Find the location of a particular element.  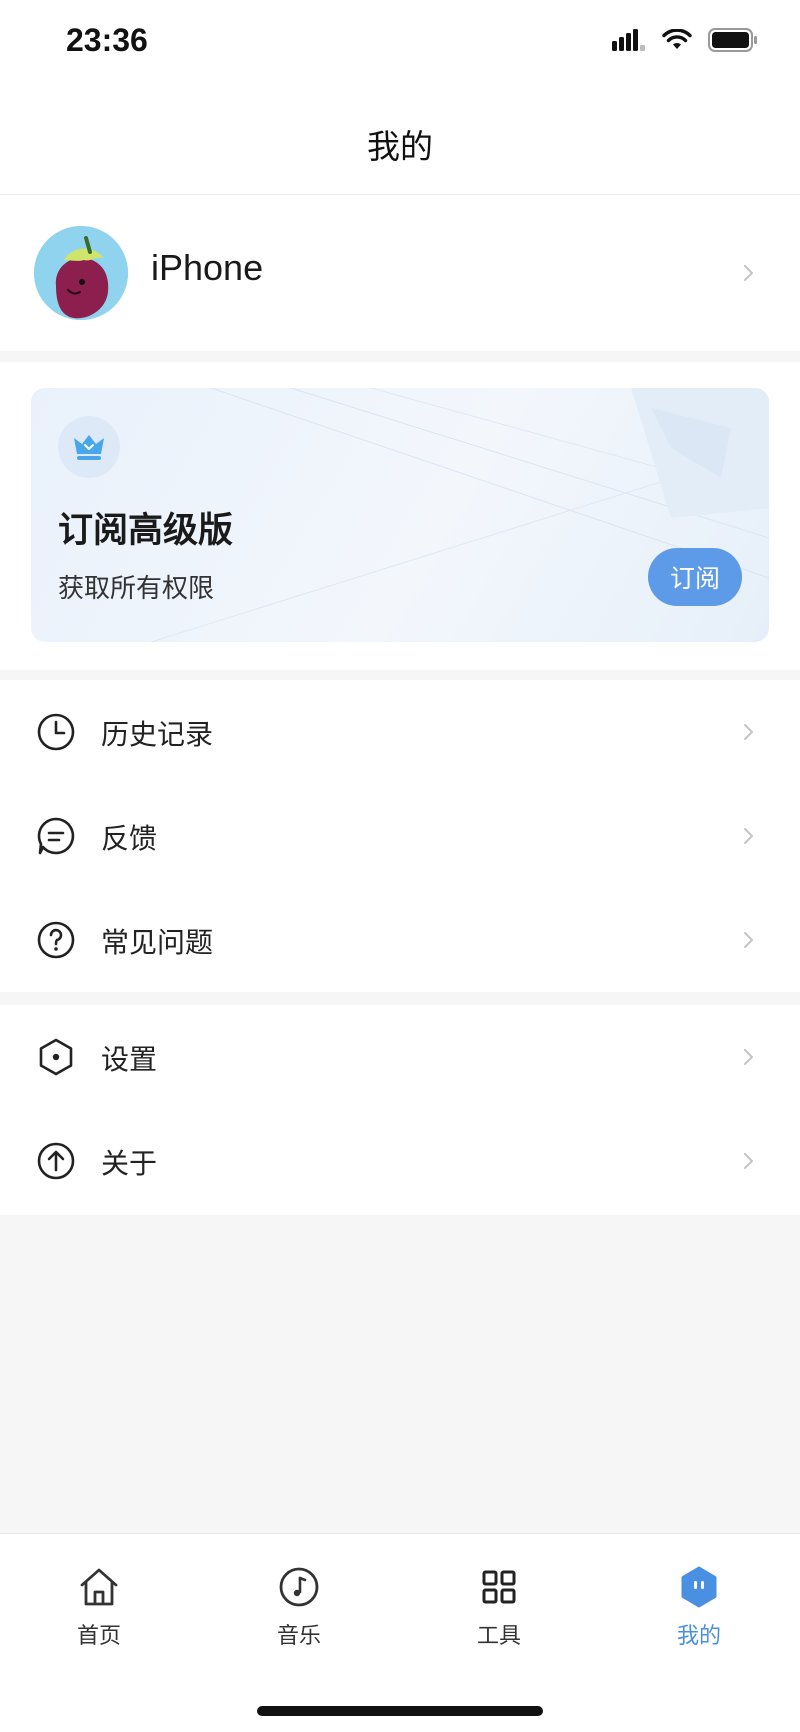

profile-icon is located at coordinates (699, 1587).